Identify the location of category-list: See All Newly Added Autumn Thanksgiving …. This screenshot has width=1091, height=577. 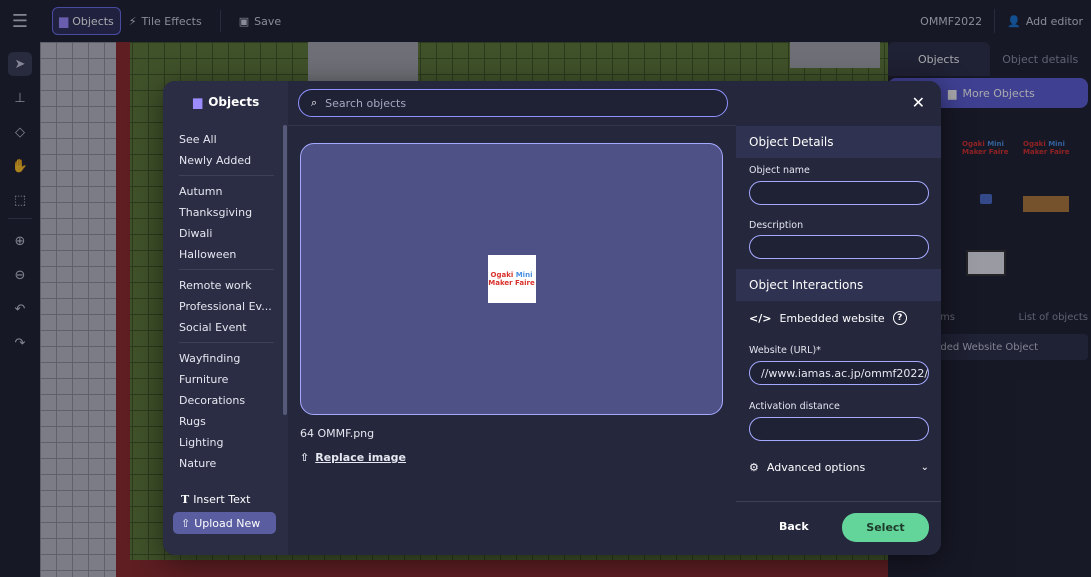
(226, 301).